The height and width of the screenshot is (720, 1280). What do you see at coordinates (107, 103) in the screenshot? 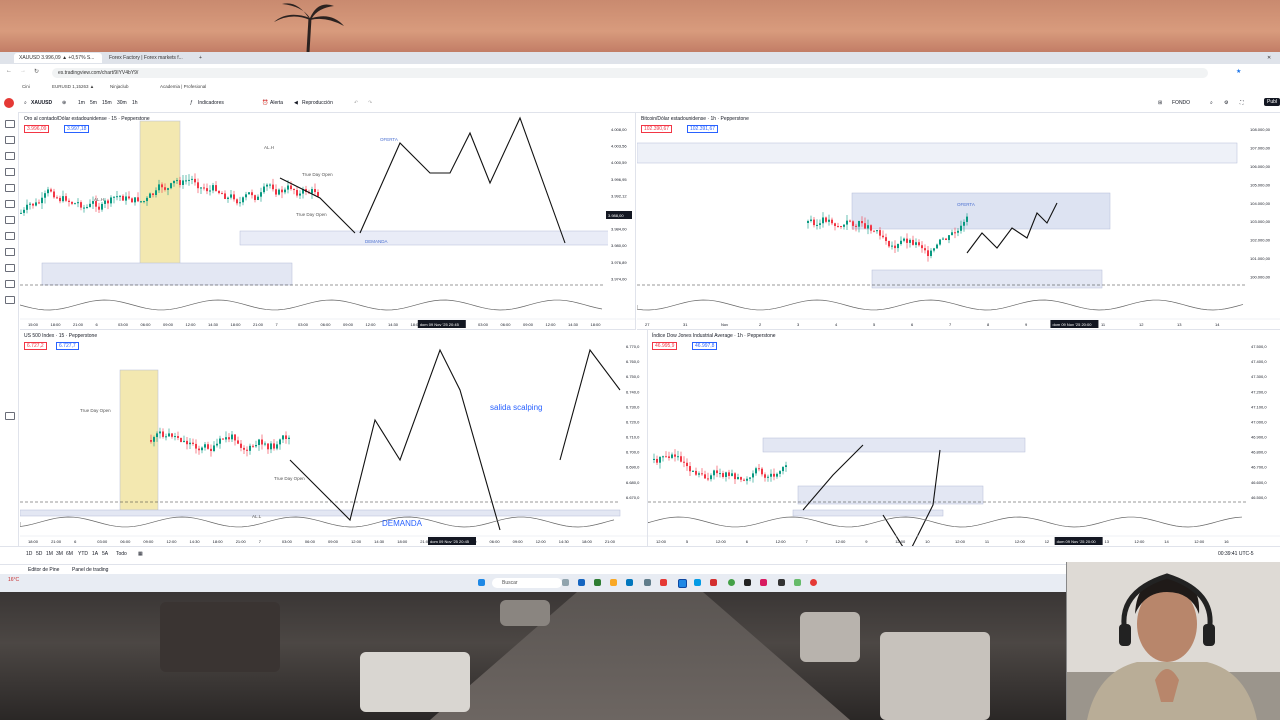
I see `timeframe-15m: 15m` at bounding box center [107, 103].